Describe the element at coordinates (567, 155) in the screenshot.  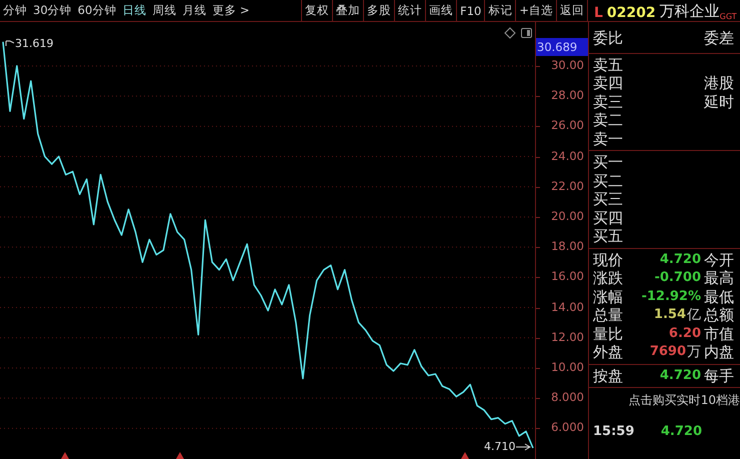
I see `axis-label: 24.00` at that location.